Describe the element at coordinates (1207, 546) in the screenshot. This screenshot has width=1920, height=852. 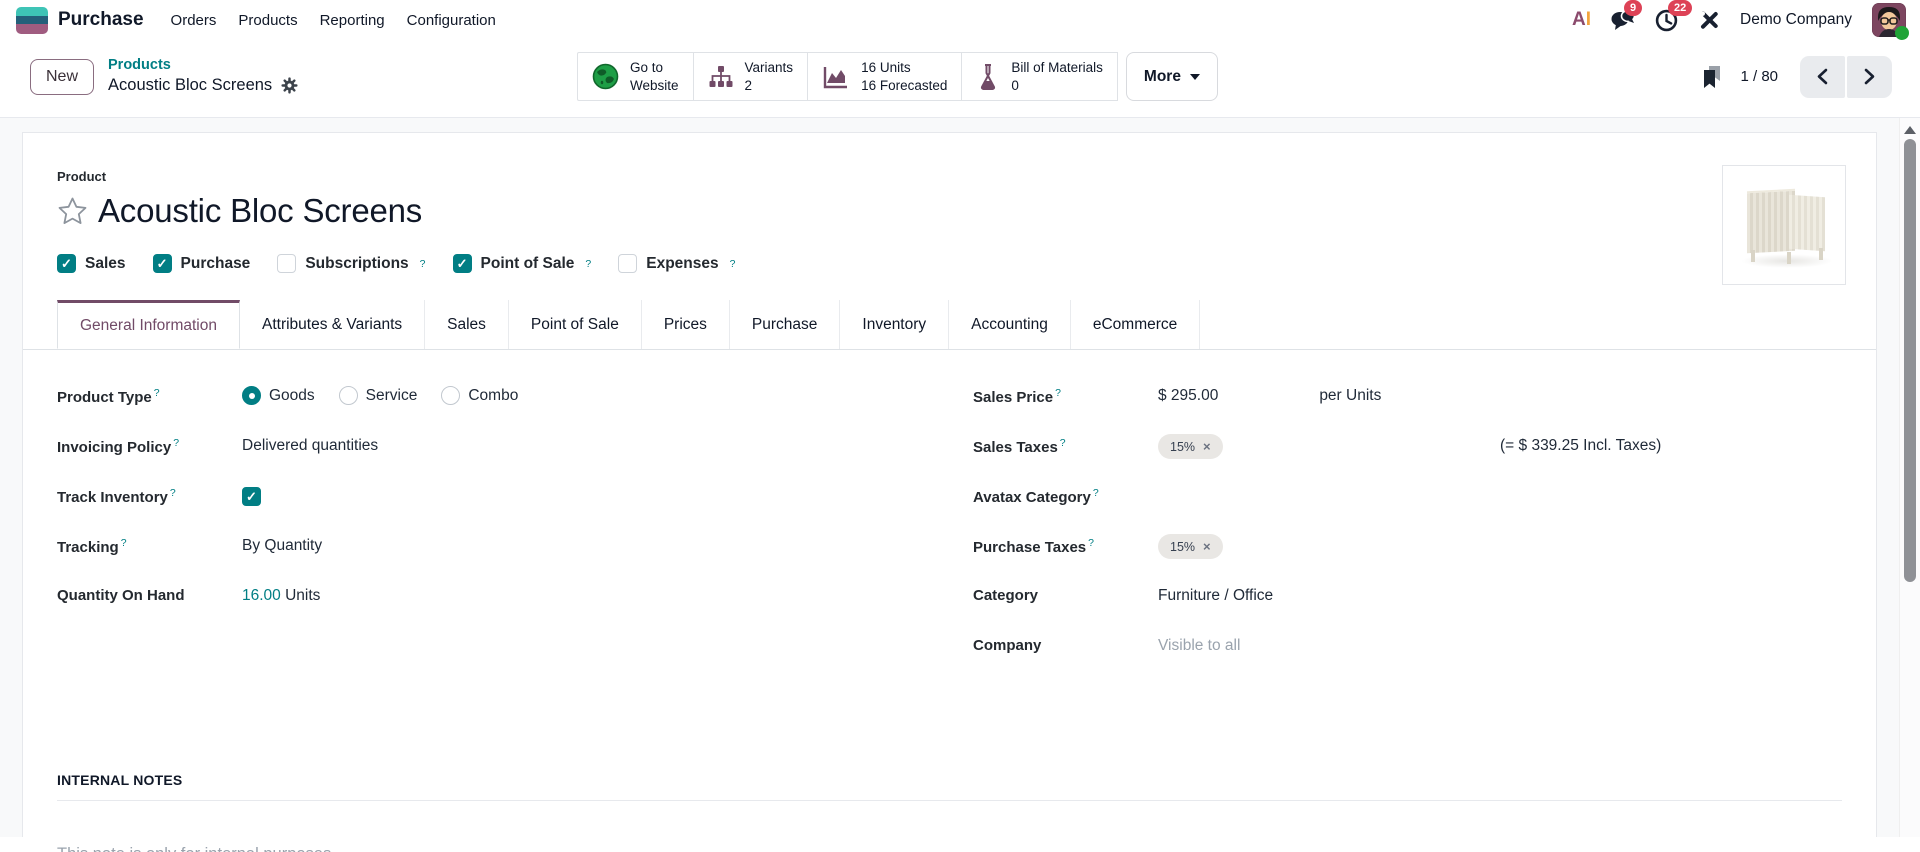
I see `purchase-tax-remove-icon: ×` at that location.